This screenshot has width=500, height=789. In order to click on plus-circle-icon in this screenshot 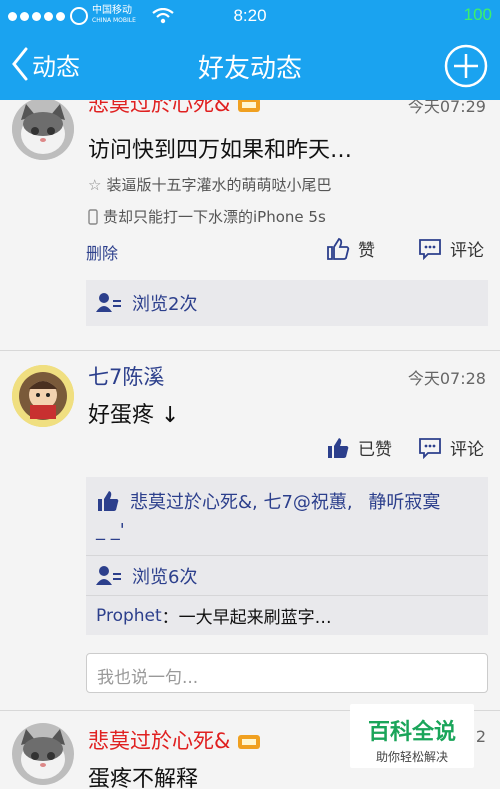, I will do `click(466, 66)`.